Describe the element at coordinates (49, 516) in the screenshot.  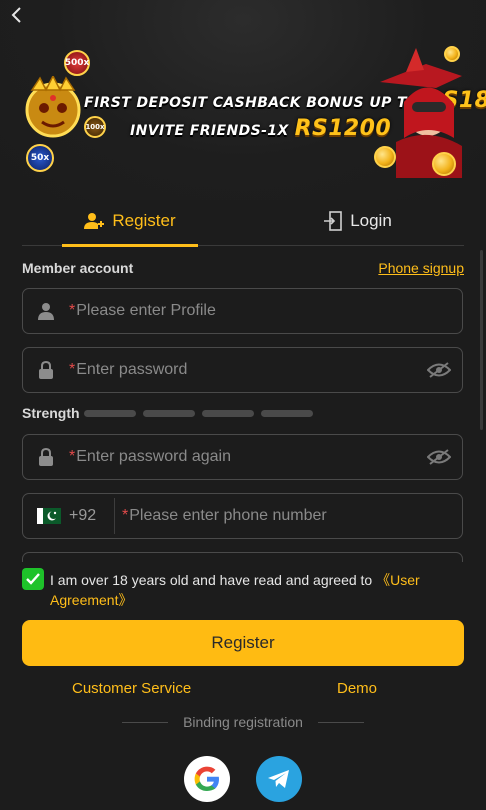
I see `pakistan-flag-icon` at that location.